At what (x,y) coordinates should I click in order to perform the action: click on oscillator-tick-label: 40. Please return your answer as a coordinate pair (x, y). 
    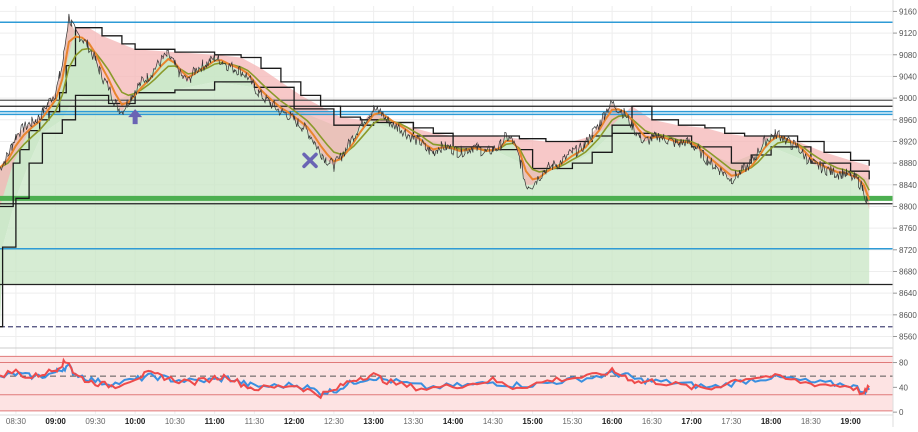
    Looking at the image, I should click on (903, 387).